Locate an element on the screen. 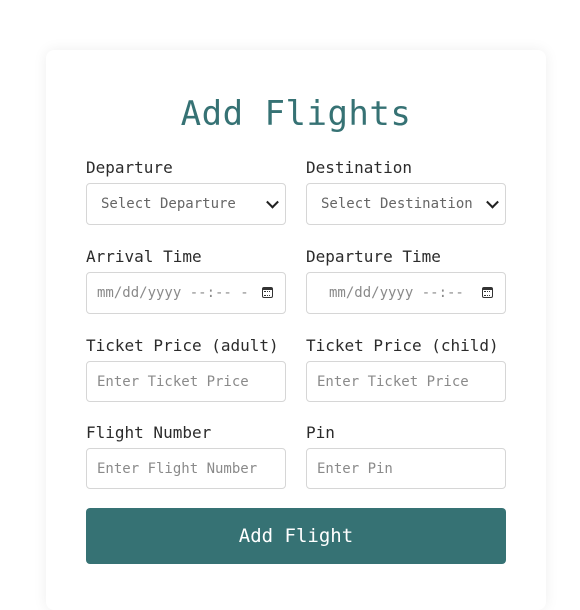 The width and height of the screenshot is (580, 610). arrival-time-value: mm/dd/yyyy --:-- - is located at coordinates (173, 293).